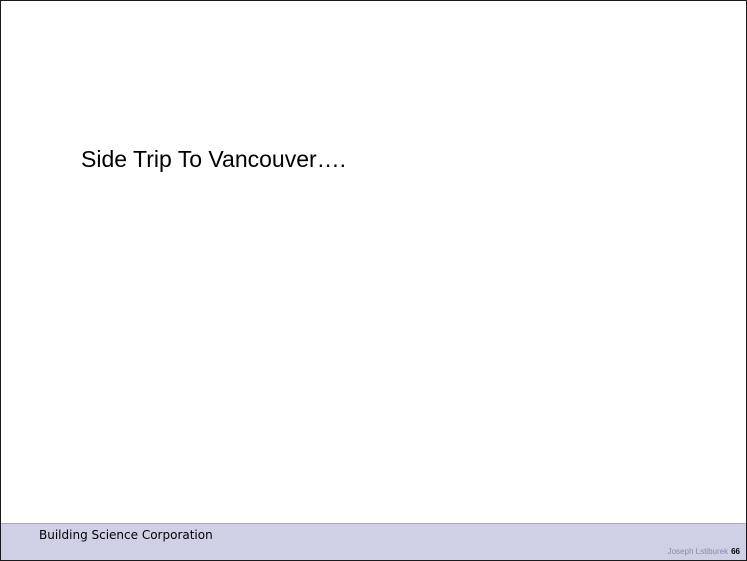 This screenshot has height=561, width=747. Describe the element at coordinates (735, 551) in the screenshot. I see `page-number: 66` at that location.